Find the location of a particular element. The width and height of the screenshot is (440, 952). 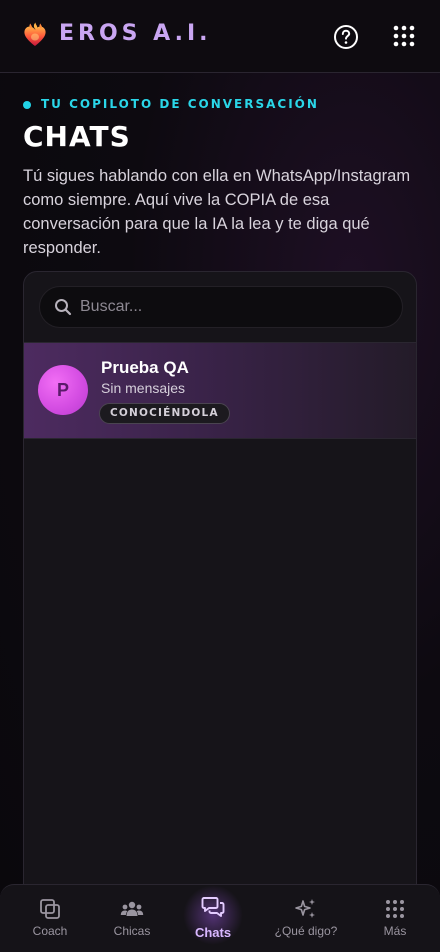

search-box is located at coordinates (221, 307).